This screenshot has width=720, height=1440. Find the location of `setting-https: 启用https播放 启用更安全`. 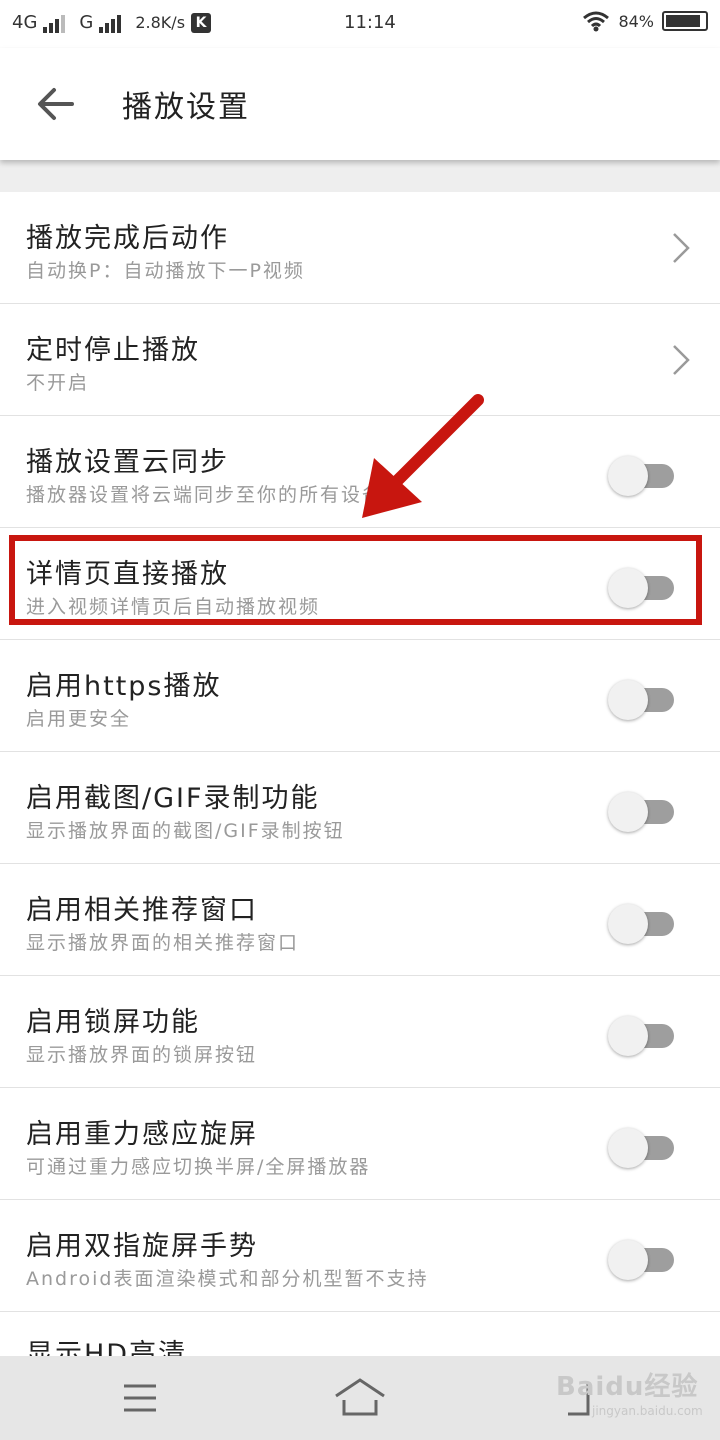

setting-https: 启用https播放 启用更安全 is located at coordinates (360, 696).